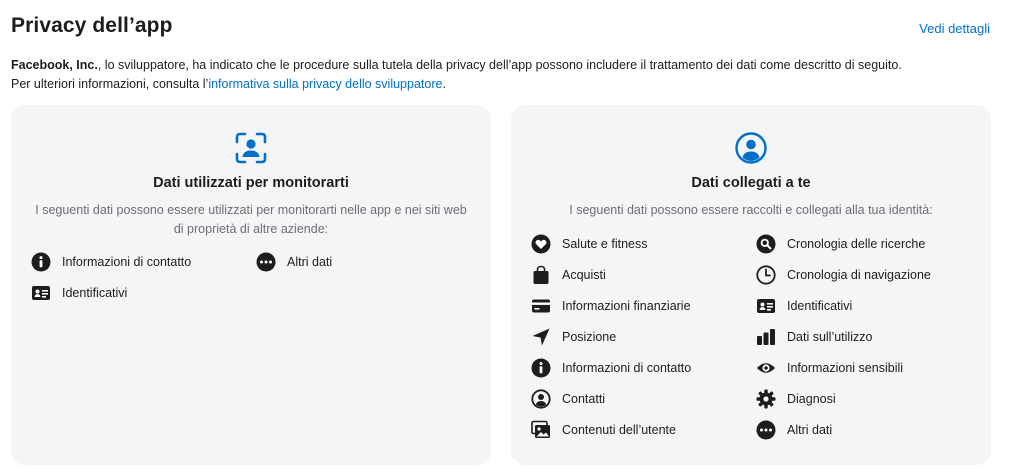  I want to click on list-item: Cronologia delle ricerche, so click(840, 244).